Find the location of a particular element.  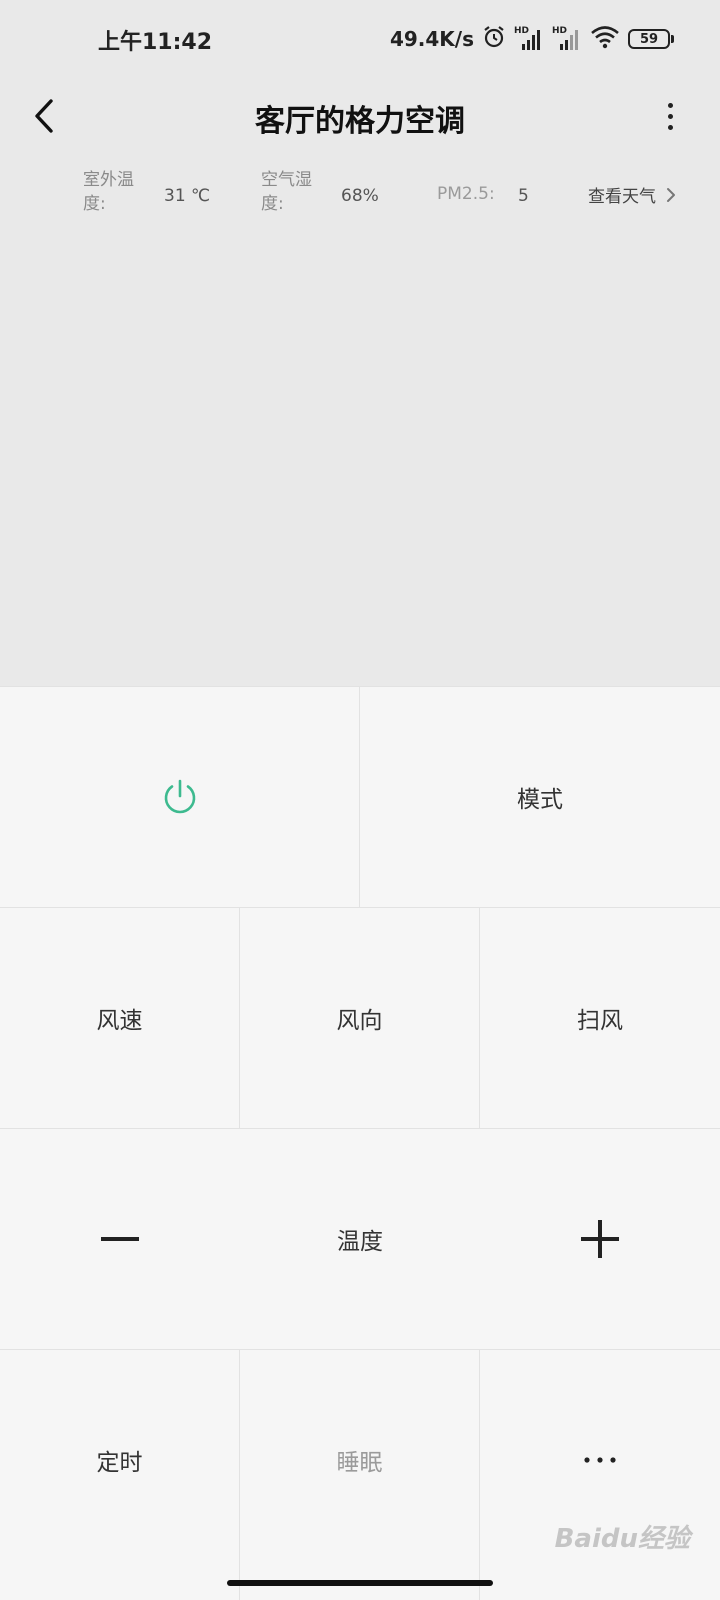

control-row: 模式 is located at coordinates (360, 796).